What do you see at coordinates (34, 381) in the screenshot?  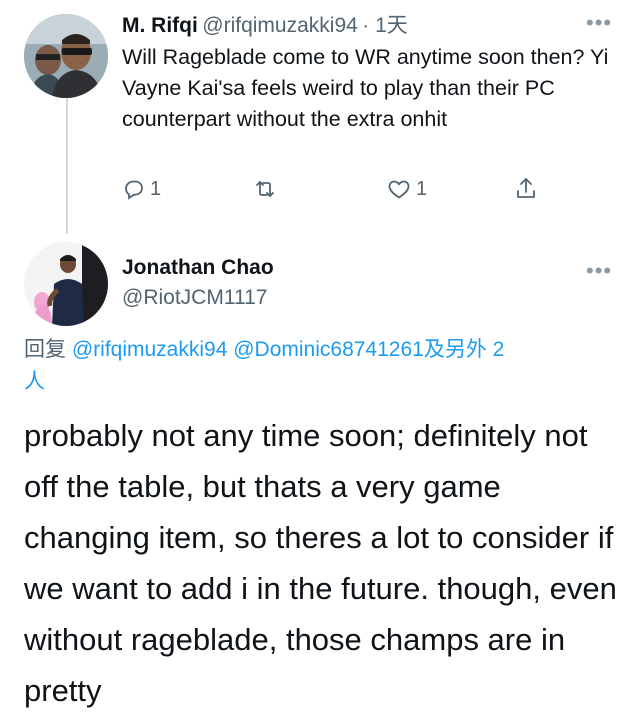 I see `mention-others-tail: 人` at bounding box center [34, 381].